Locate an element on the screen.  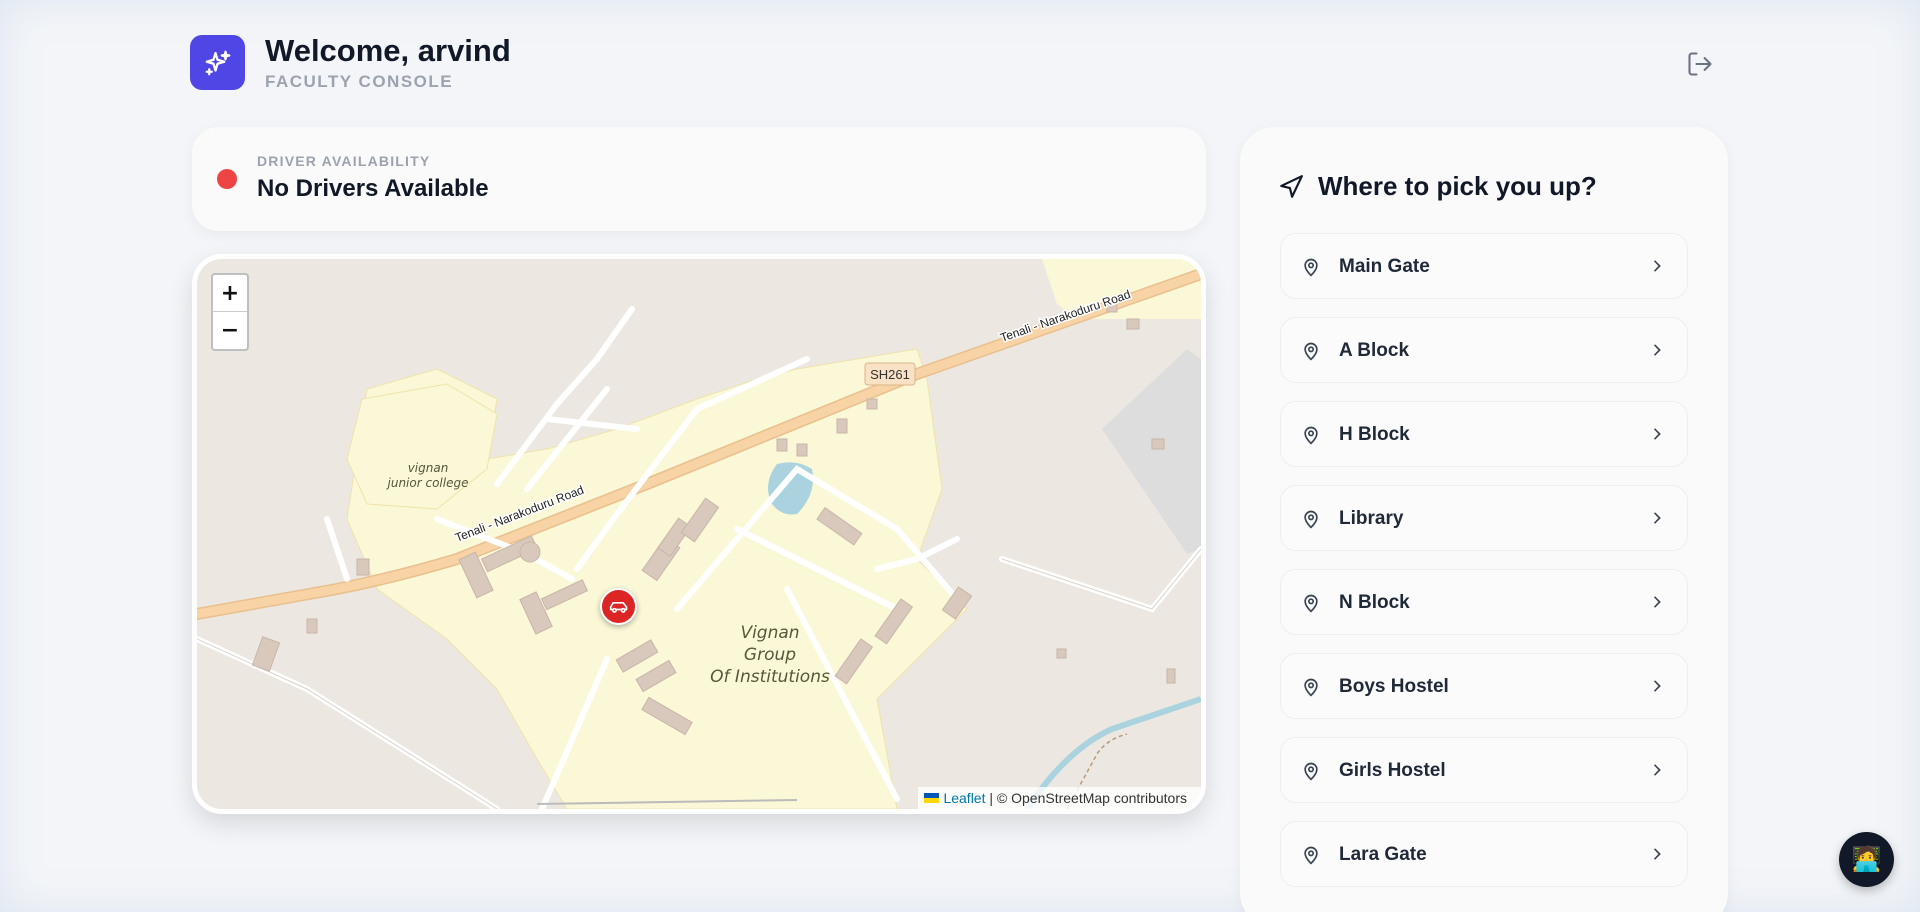
map-attribution: Leaflet | © OpenStreetMap contributors is located at coordinates (1059, 798).